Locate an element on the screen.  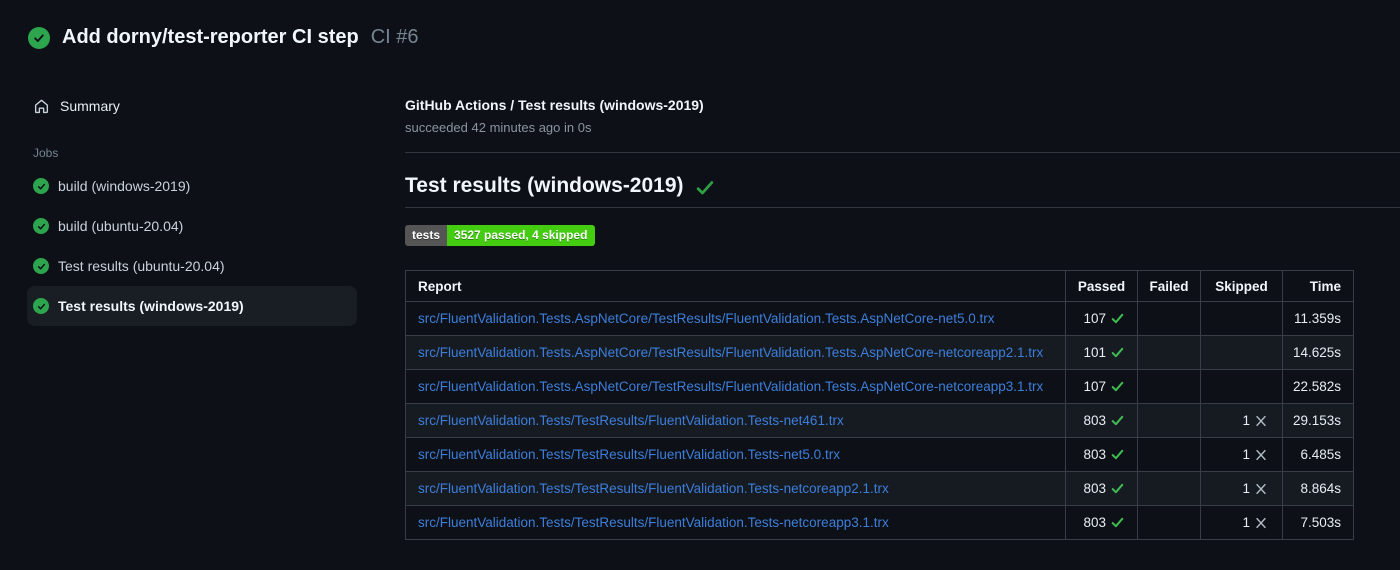
home-icon is located at coordinates (41, 106).